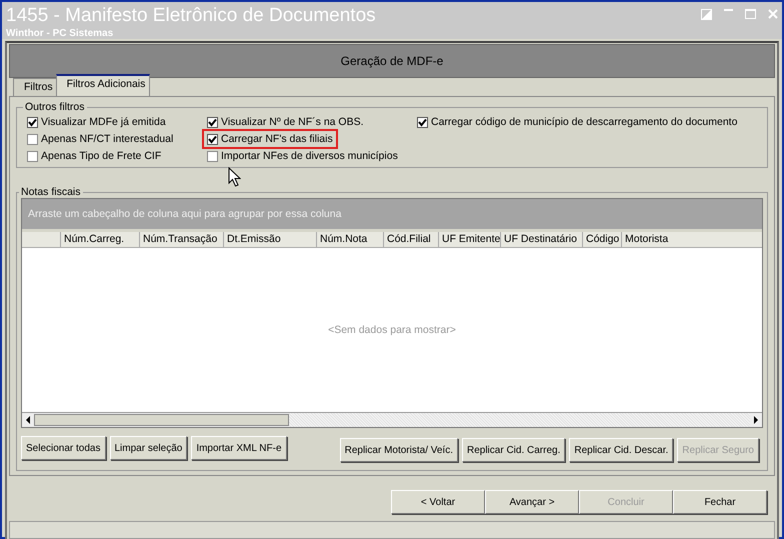  I want to click on column-header: Núm.Carreg., so click(100, 239).